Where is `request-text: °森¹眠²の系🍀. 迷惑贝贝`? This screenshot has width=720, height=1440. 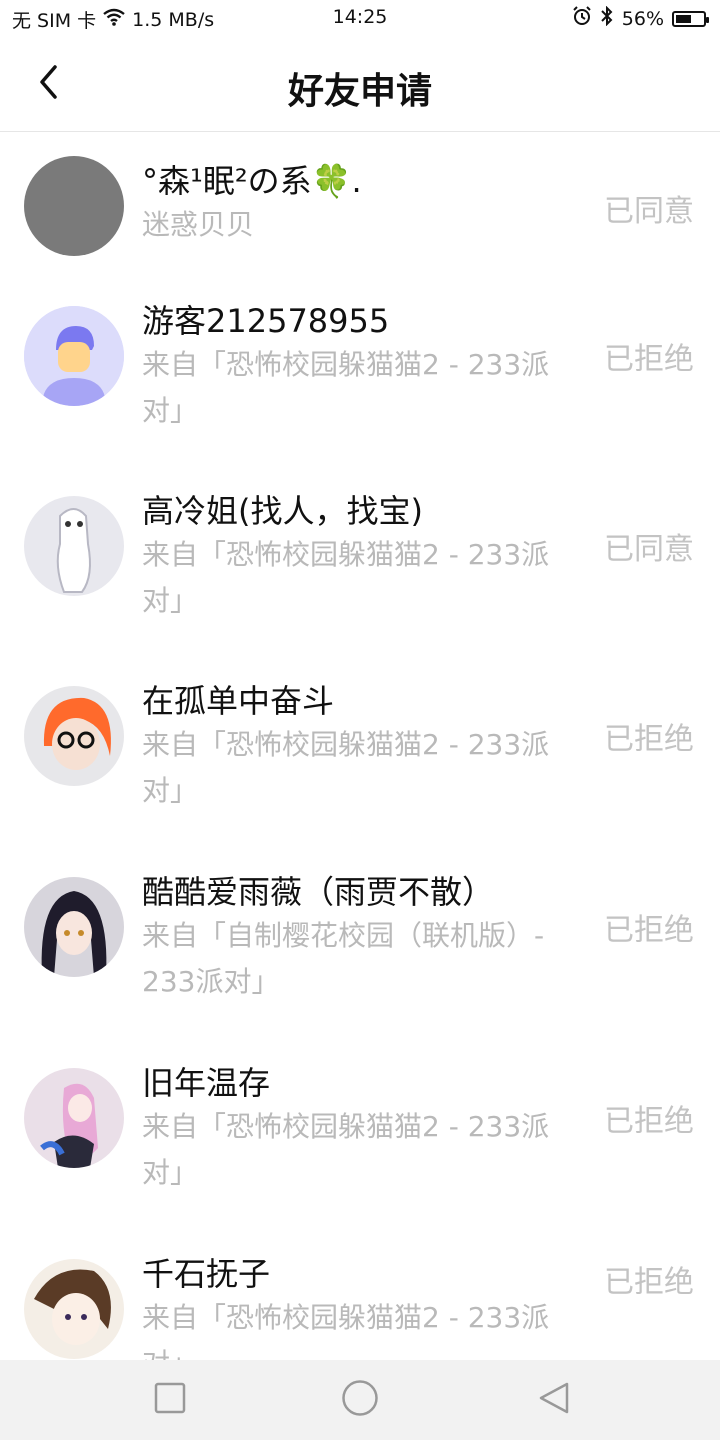
request-text: °森¹眠²の系🍀. 迷惑贝贝 is located at coordinates (362, 204).